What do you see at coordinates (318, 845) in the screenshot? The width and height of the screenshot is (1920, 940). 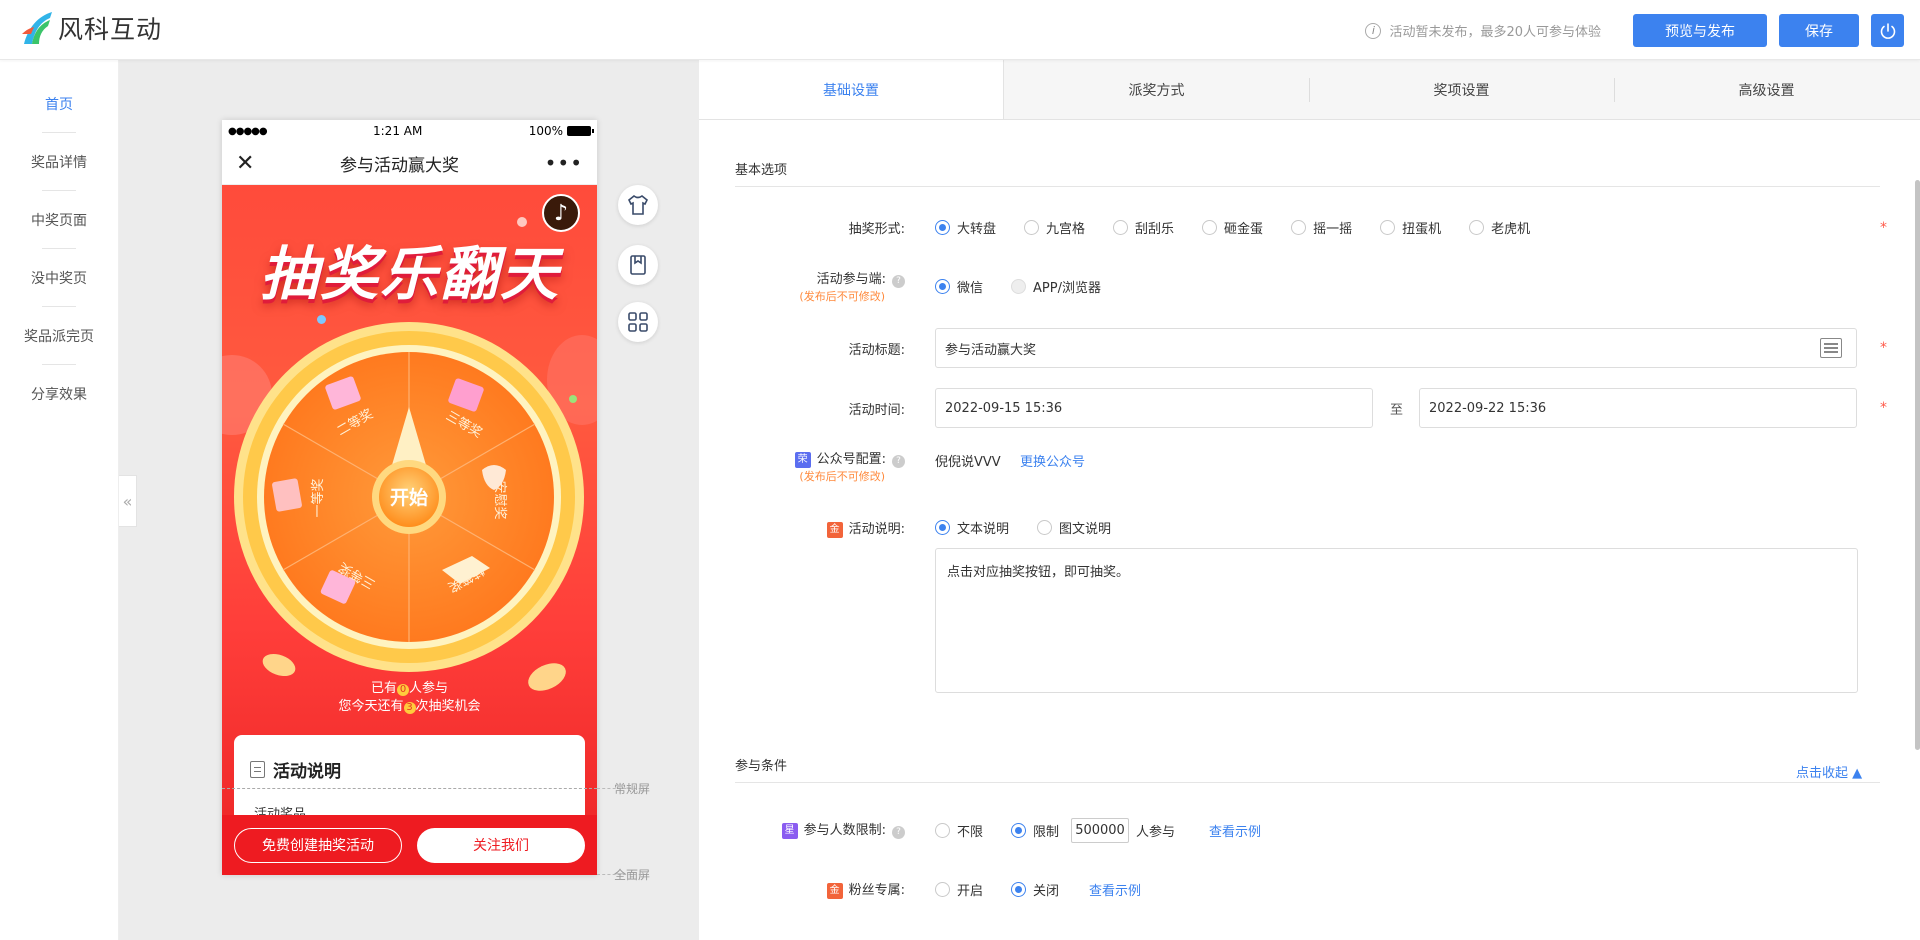 I see `create-lottery-button: 免费创建抽奖活动` at bounding box center [318, 845].